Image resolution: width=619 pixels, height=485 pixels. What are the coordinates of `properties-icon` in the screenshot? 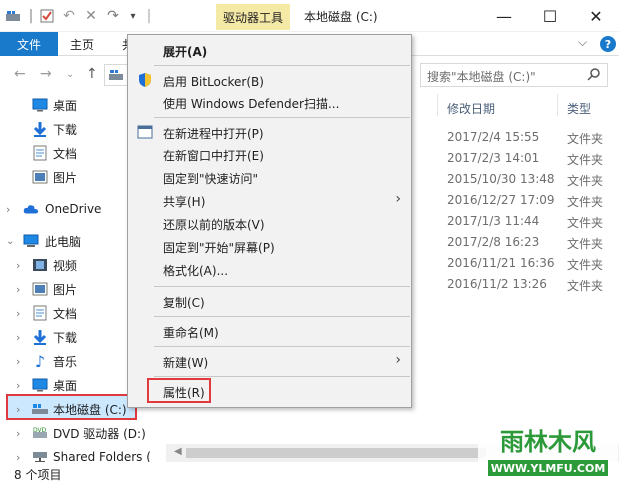 It's located at (47, 16).